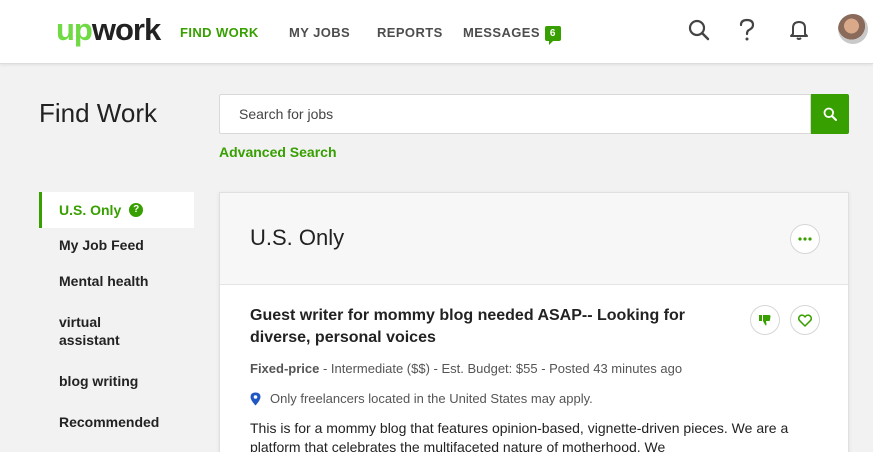  I want to click on feed-title: U.S. Only, so click(297, 237).